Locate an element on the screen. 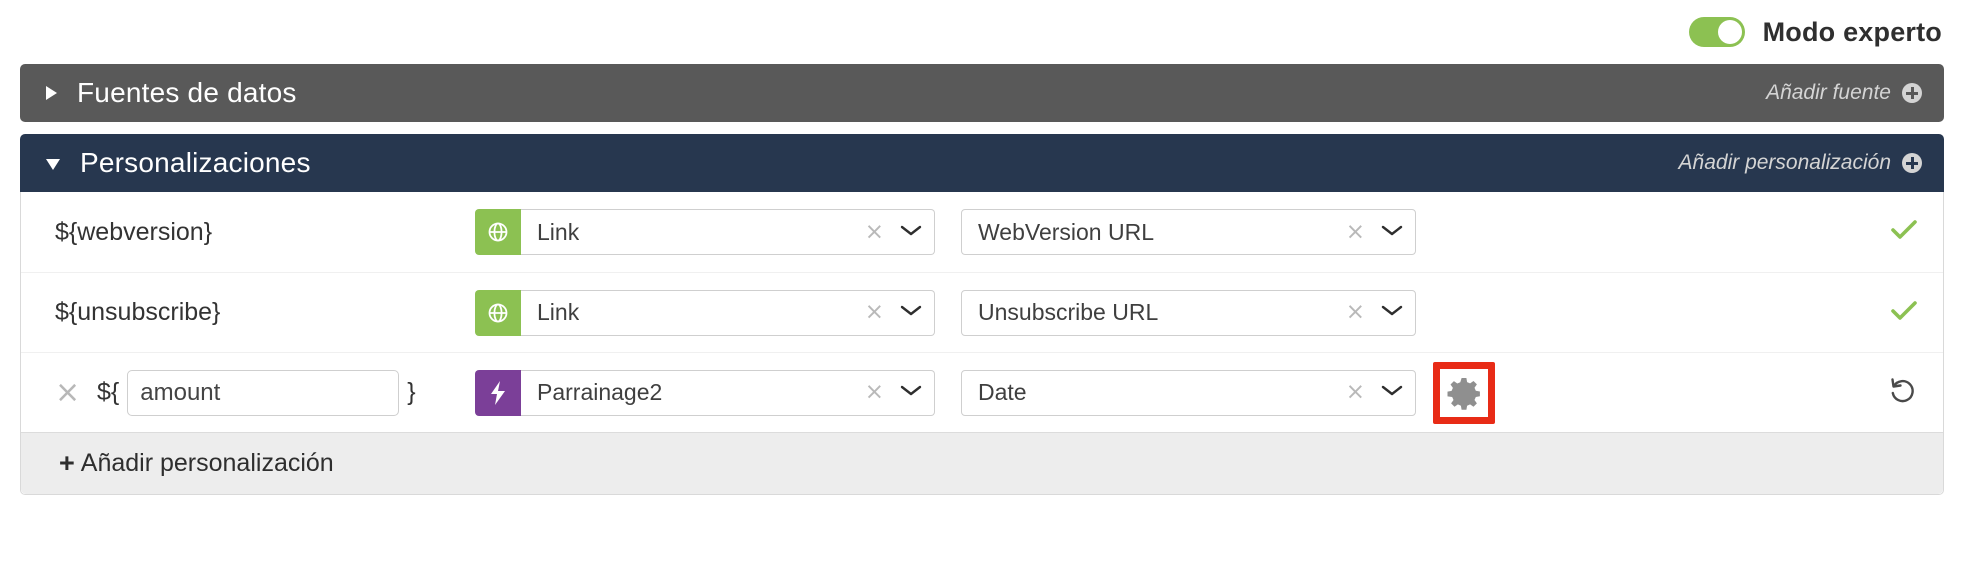  field-select-amount: Date × is located at coordinates (1188, 392).